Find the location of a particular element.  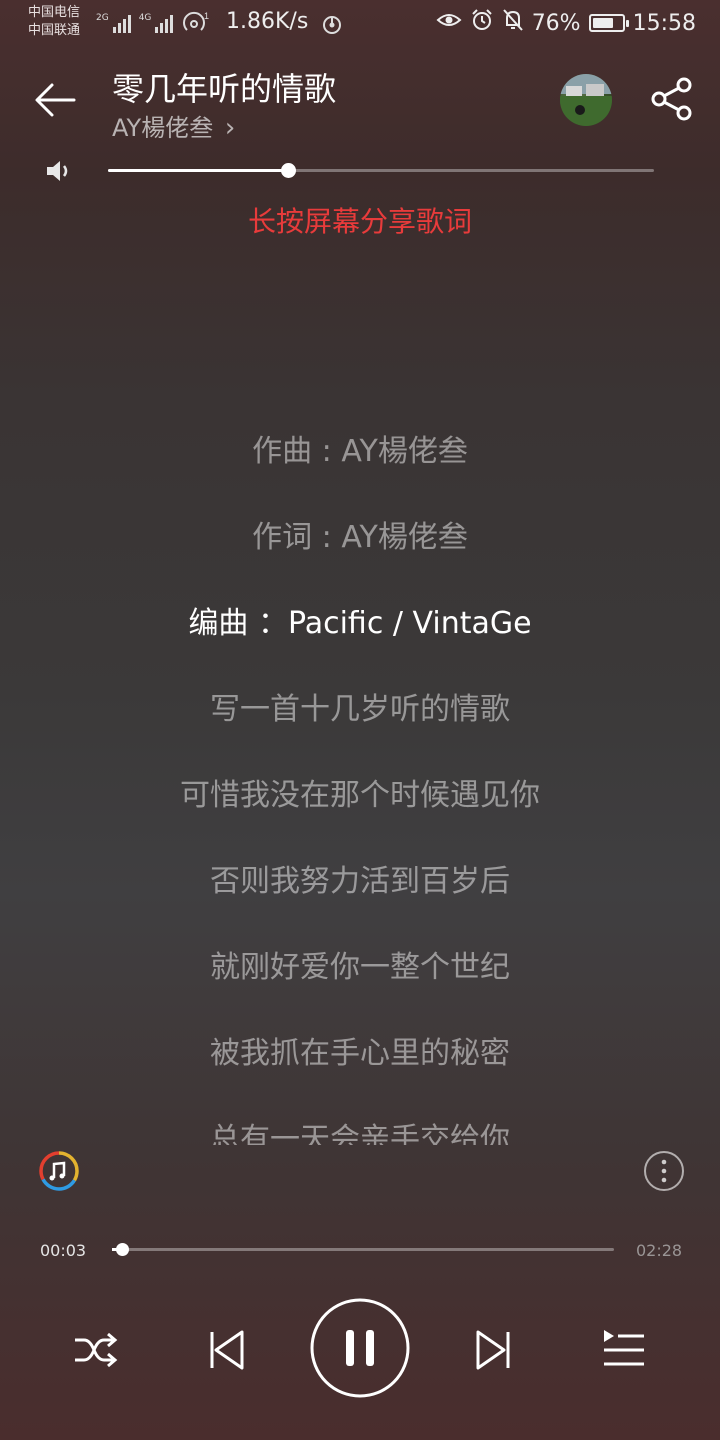

wifi-hotspot-icon: 1 is located at coordinates (196, 24).